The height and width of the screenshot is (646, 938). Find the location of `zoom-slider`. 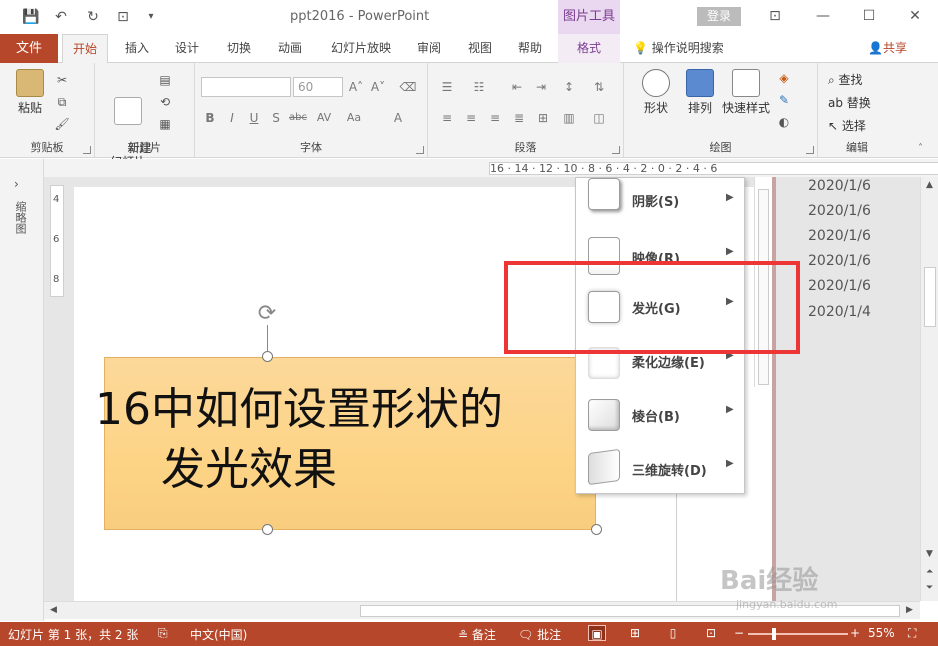

zoom-slider is located at coordinates (798, 634).